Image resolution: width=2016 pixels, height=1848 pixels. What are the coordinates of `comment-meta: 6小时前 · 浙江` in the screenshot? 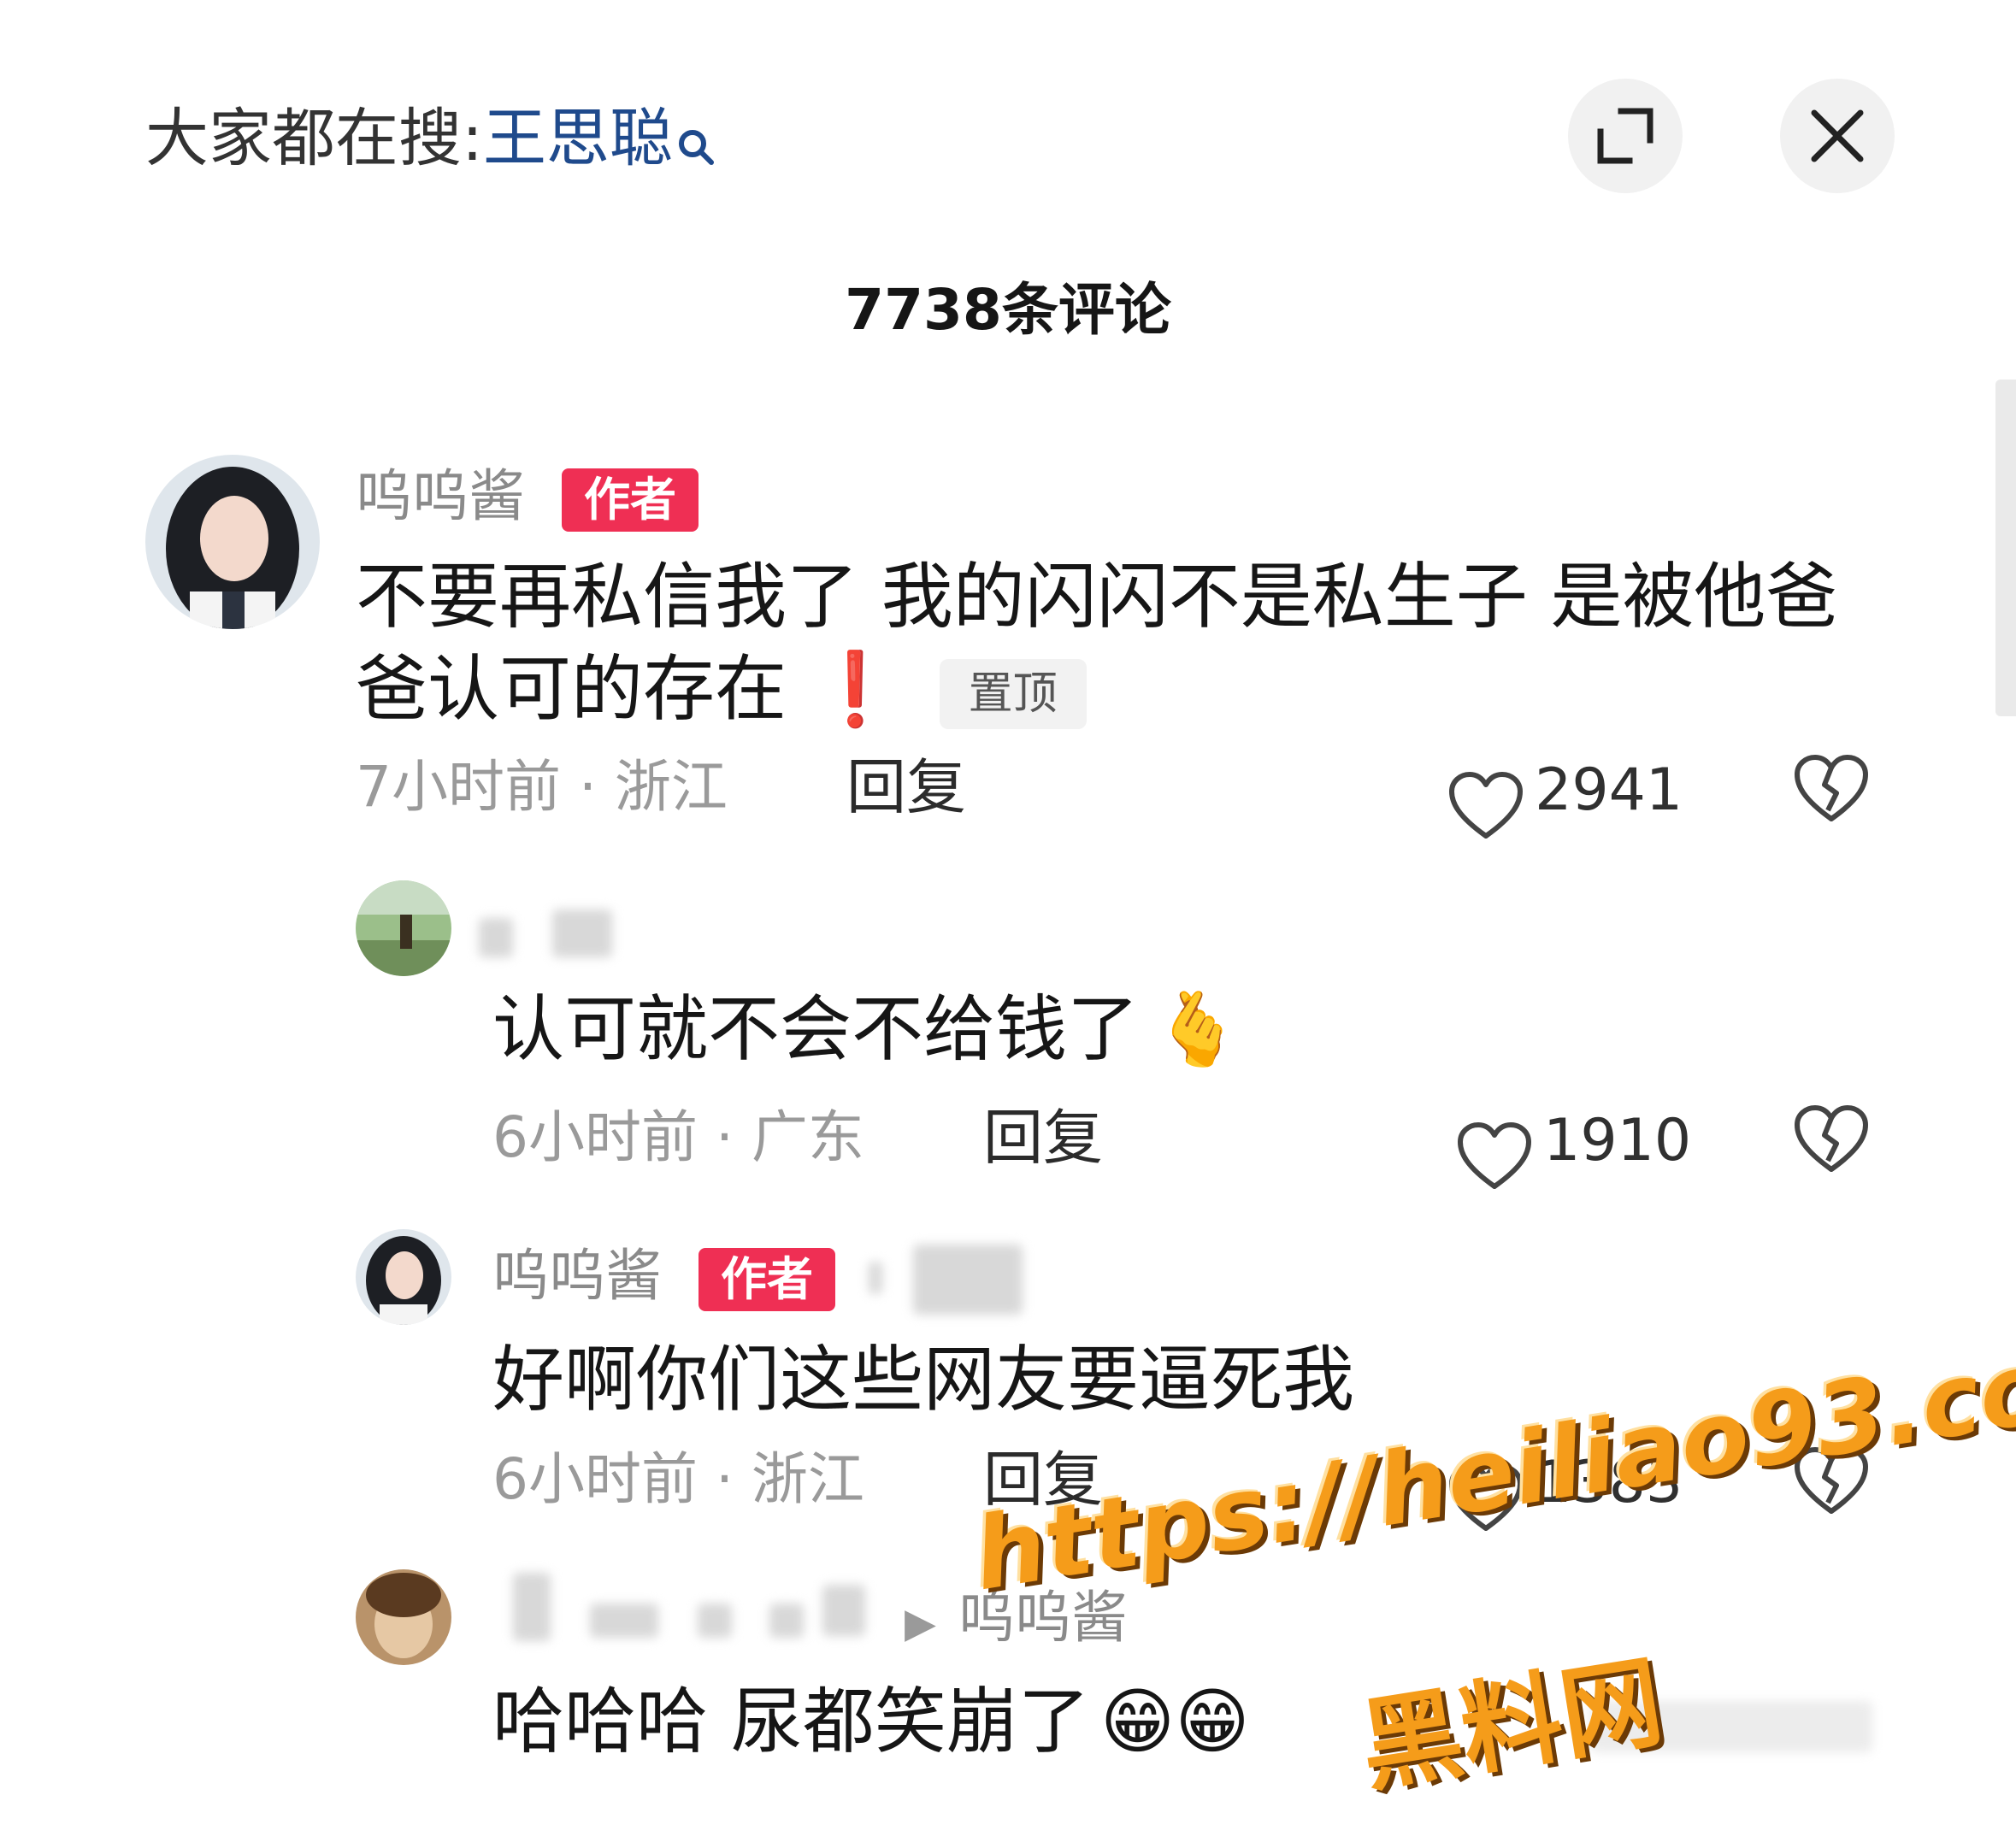 It's located at (678, 1479).